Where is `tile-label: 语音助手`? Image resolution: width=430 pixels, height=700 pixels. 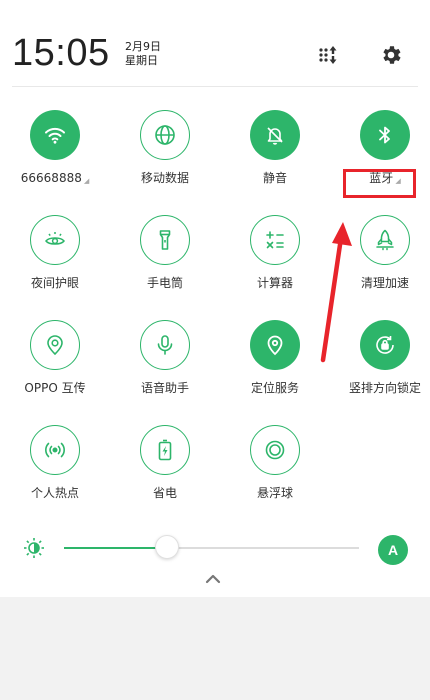
tile-label: 语音助手 is located at coordinates (165, 388).